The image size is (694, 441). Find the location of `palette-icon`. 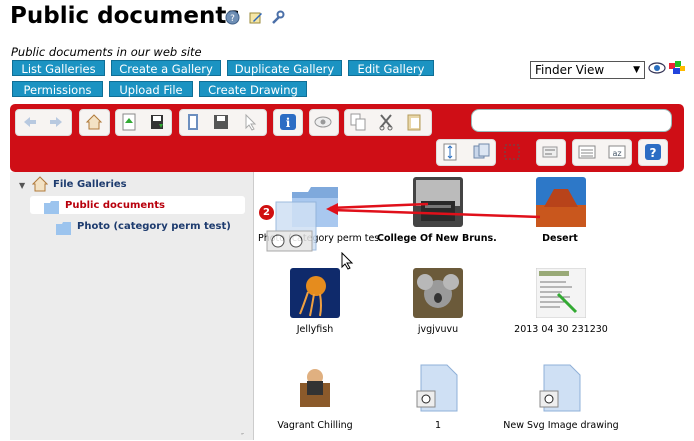

palette-icon is located at coordinates (677, 68).